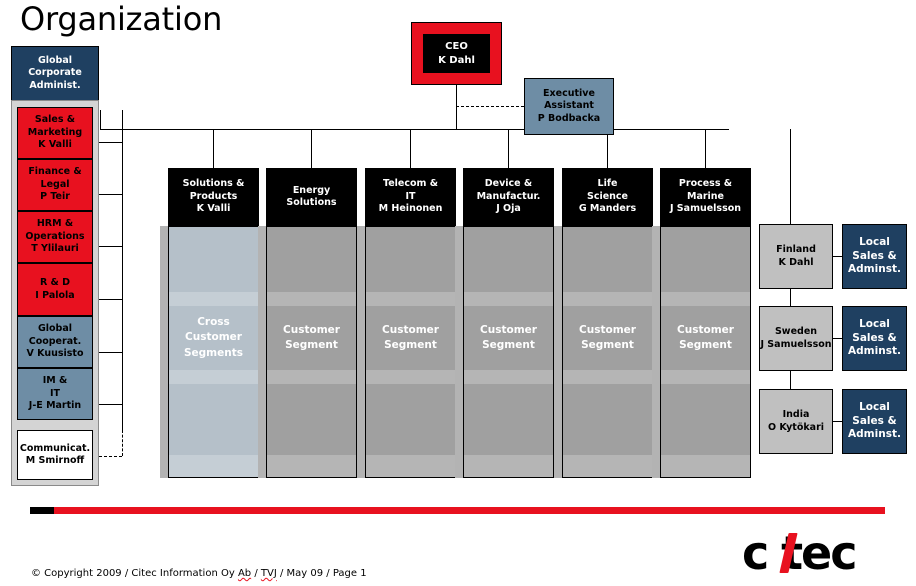 This screenshot has height=586, width=916. Describe the element at coordinates (796, 344) in the screenshot. I see `country-manager: J Samuelsson` at that location.